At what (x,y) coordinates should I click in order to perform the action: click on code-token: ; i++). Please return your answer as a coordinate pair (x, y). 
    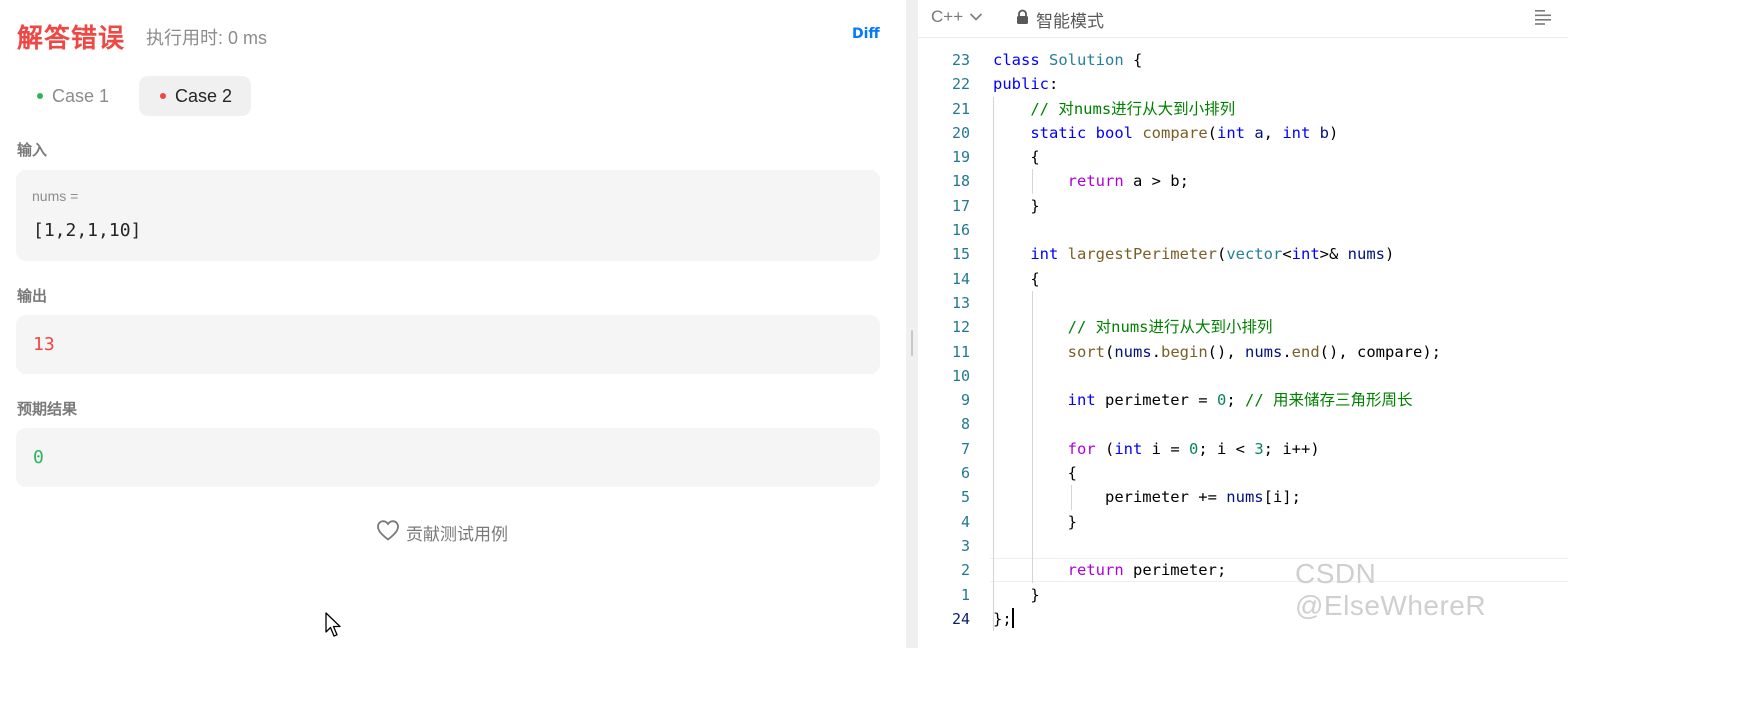
    Looking at the image, I should click on (1291, 448).